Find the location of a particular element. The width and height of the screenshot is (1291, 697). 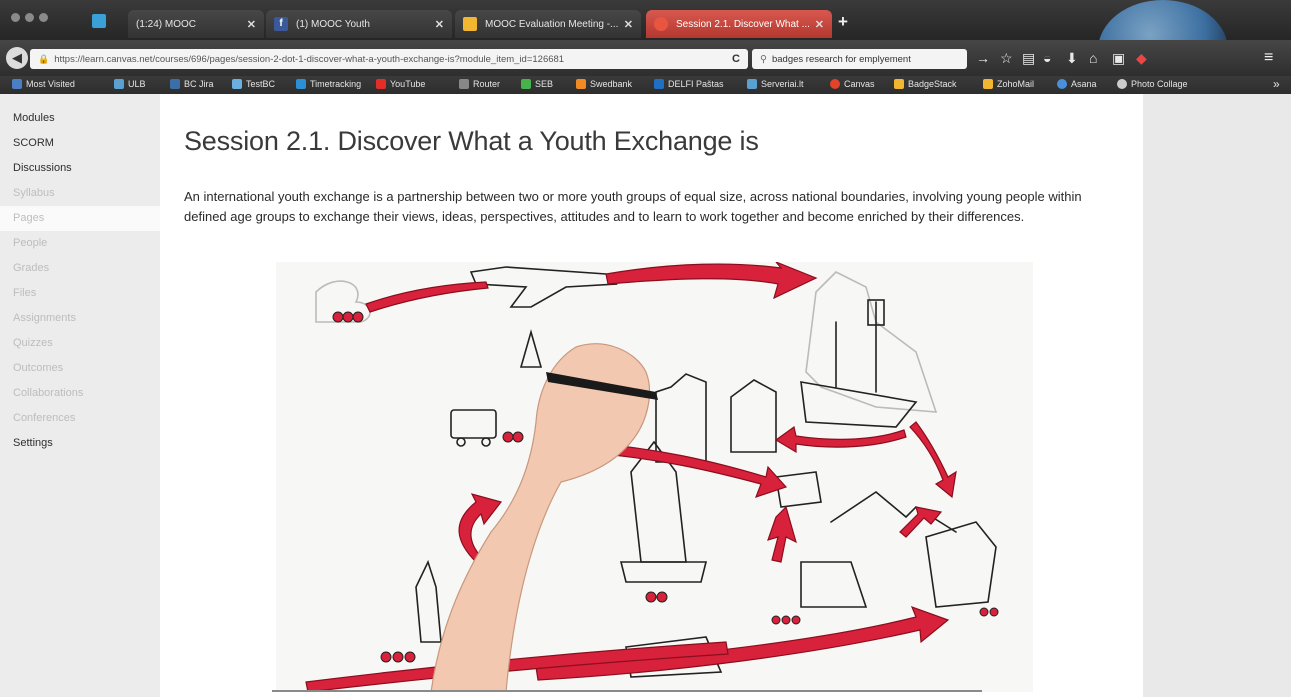

sidebar-item-settings: Settings is located at coordinates (80, 443).